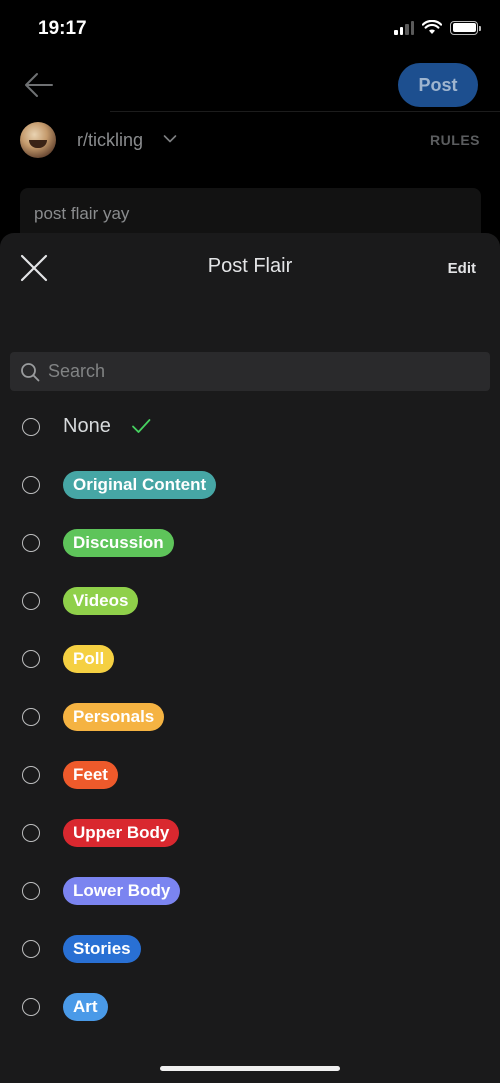 This screenshot has height=1083, width=500. I want to click on flair-option-original-content: Original Content, so click(250, 485).